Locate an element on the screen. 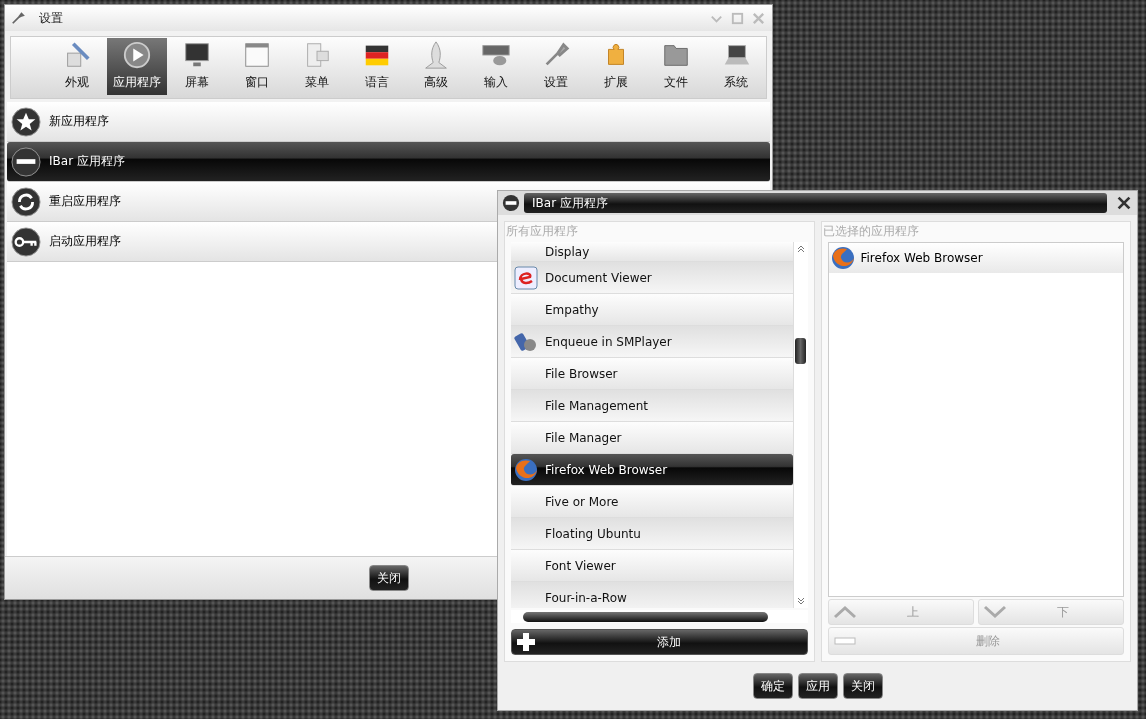 Image resolution: width=1146 pixels, height=719 pixels. list-item: Document Viewer is located at coordinates (652, 278).